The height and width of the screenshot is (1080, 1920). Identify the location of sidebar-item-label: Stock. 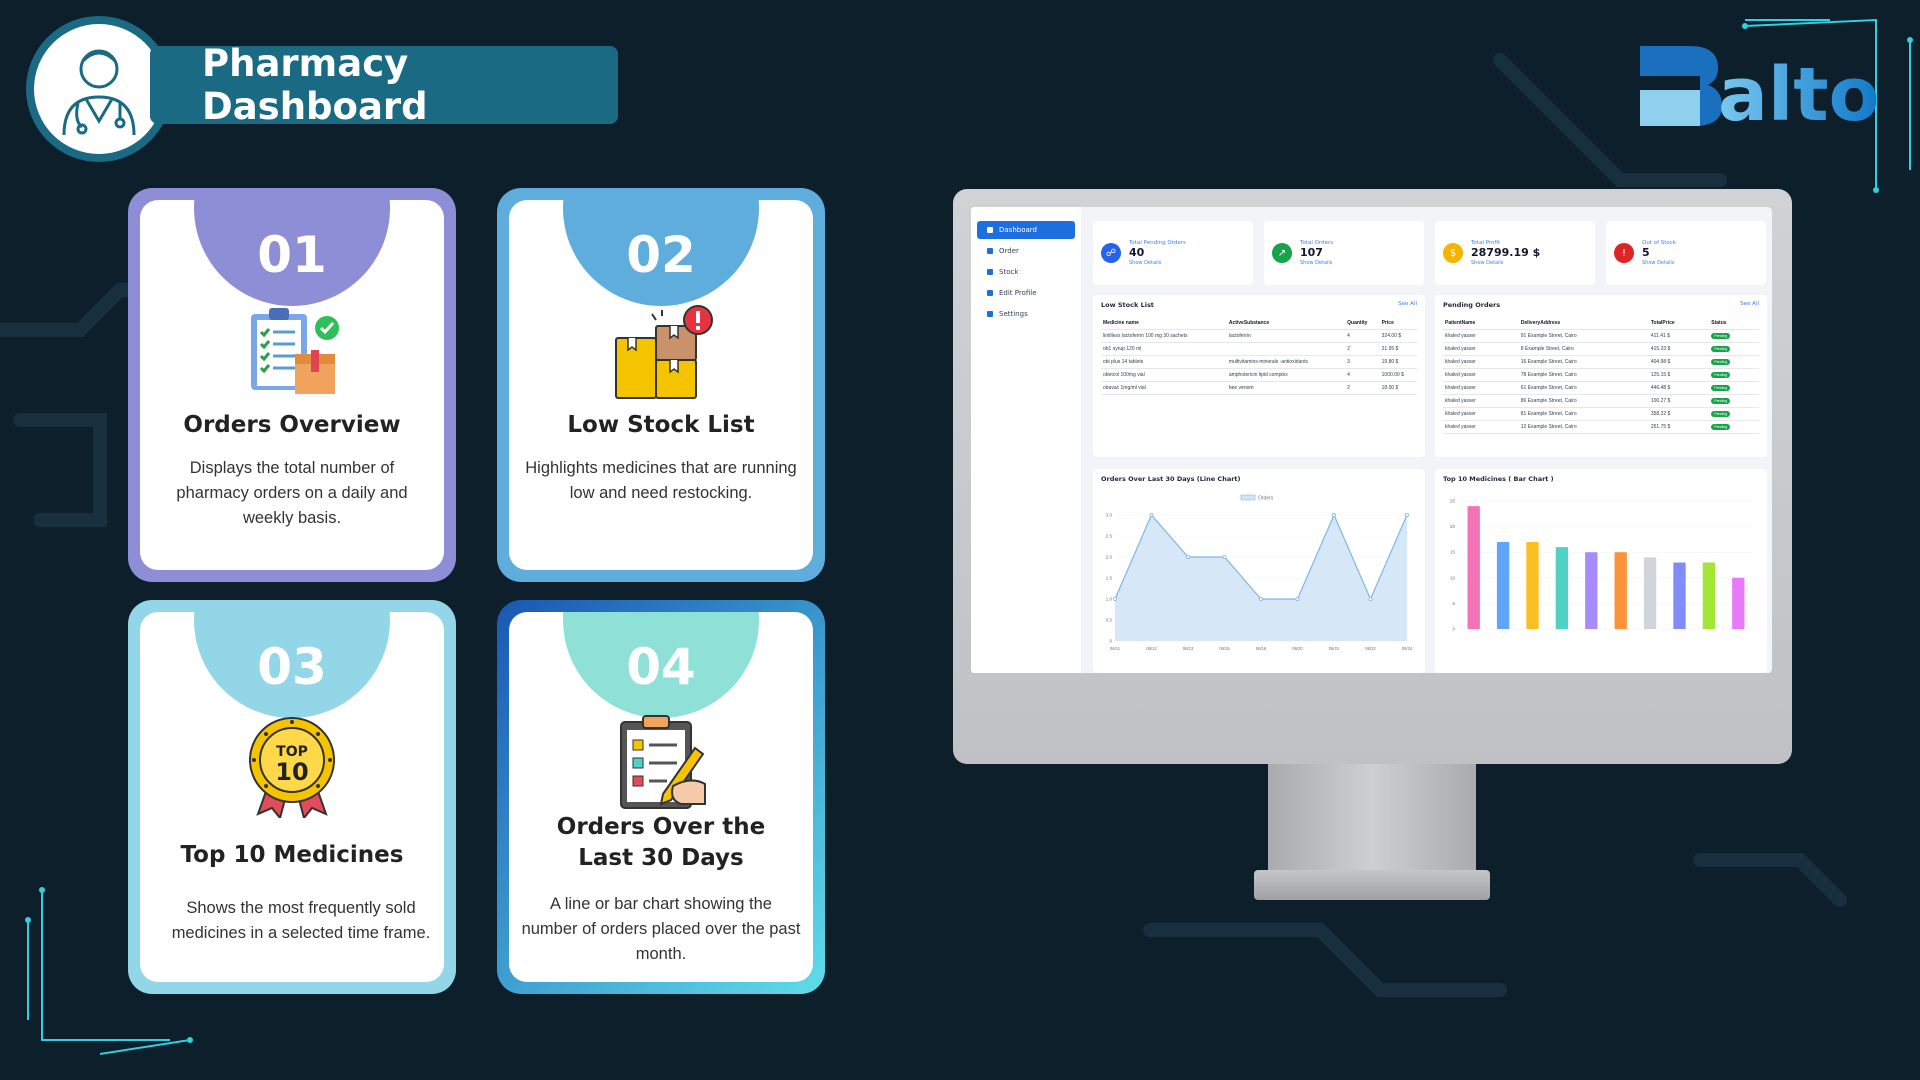
(1009, 272).